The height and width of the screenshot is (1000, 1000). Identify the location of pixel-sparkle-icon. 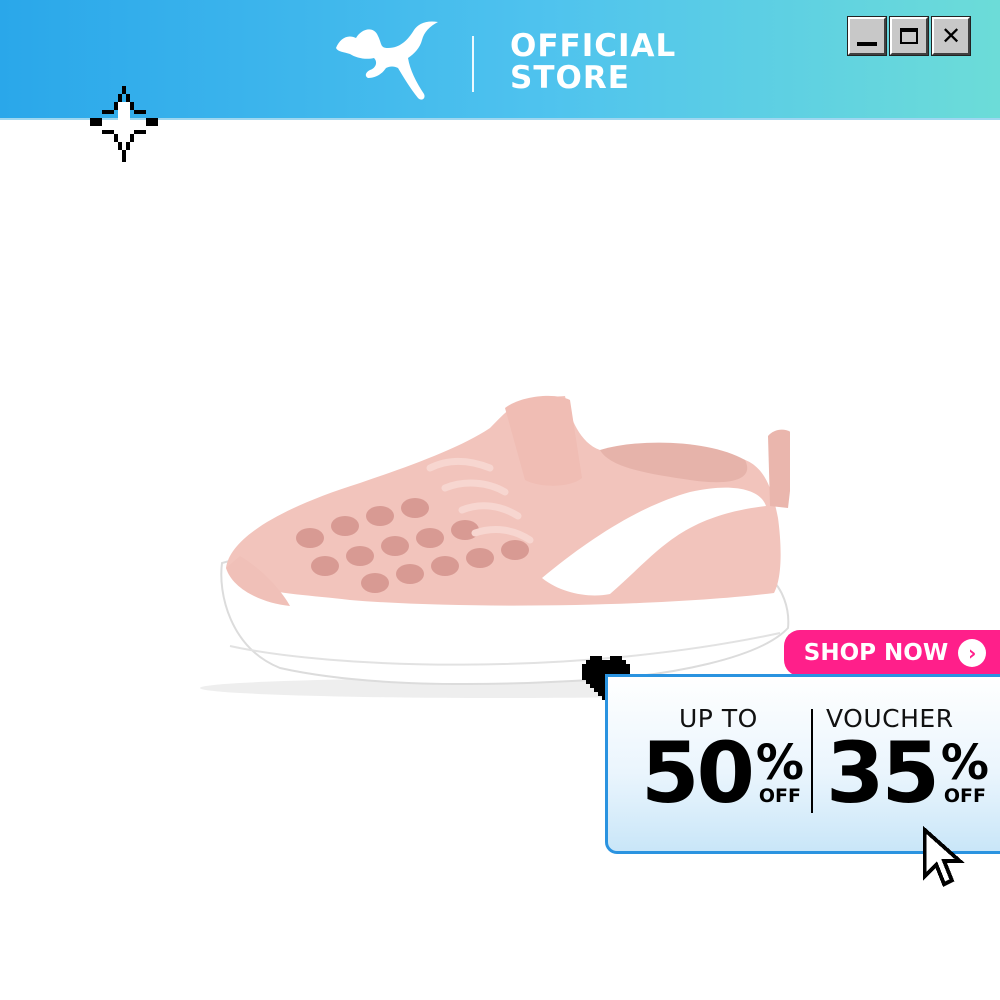
(124, 124).